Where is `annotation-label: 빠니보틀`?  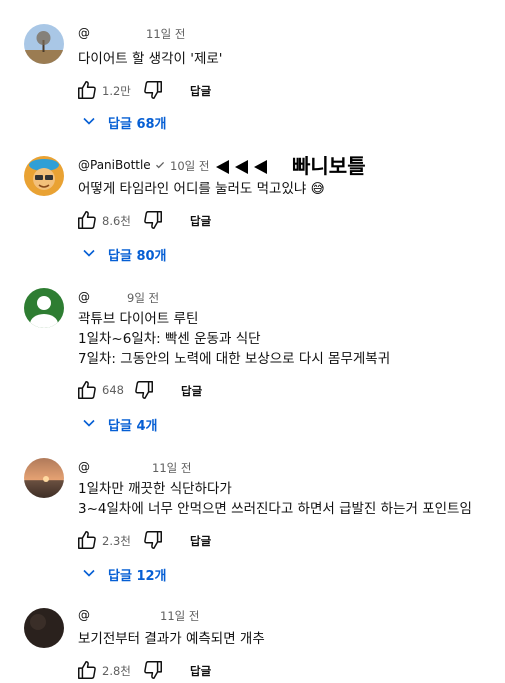 annotation-label: 빠니보틀 is located at coordinates (329, 166).